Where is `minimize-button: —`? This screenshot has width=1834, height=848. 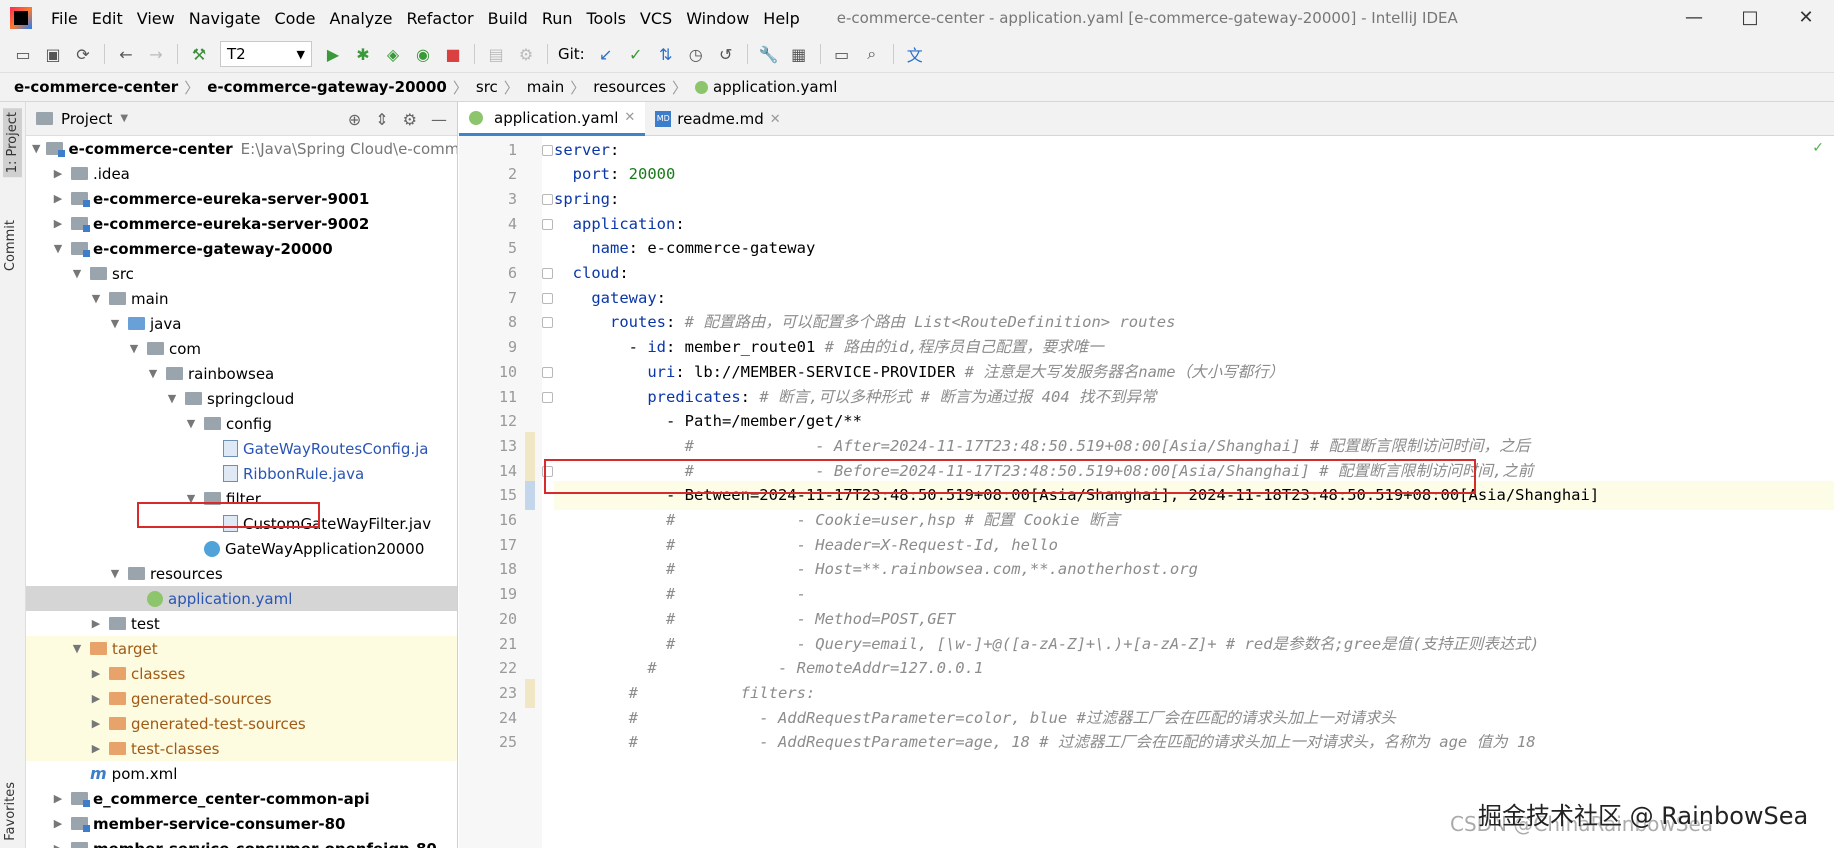
minimize-button: — is located at coordinates (1694, 18).